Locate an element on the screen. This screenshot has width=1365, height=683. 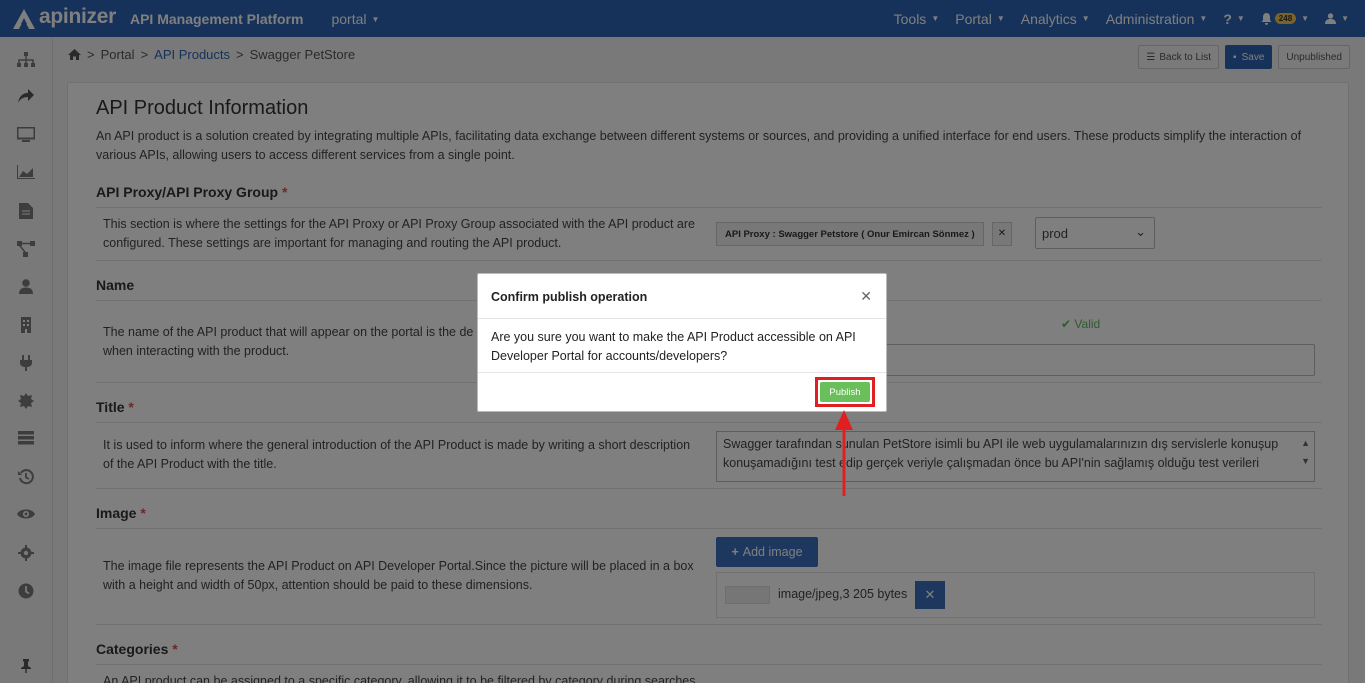
close-icon: ✕ is located at coordinates (866, 296).